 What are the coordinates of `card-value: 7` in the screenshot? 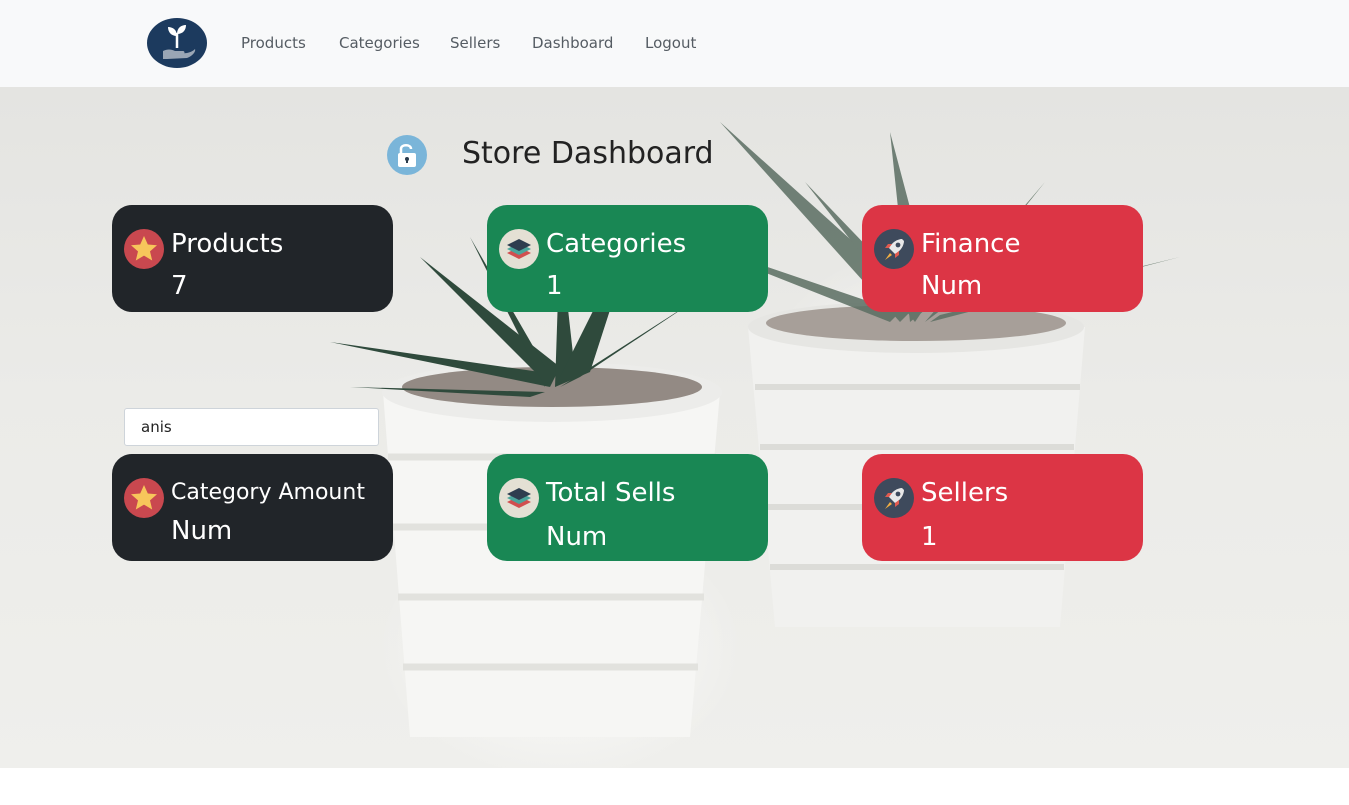 It's located at (179, 286).